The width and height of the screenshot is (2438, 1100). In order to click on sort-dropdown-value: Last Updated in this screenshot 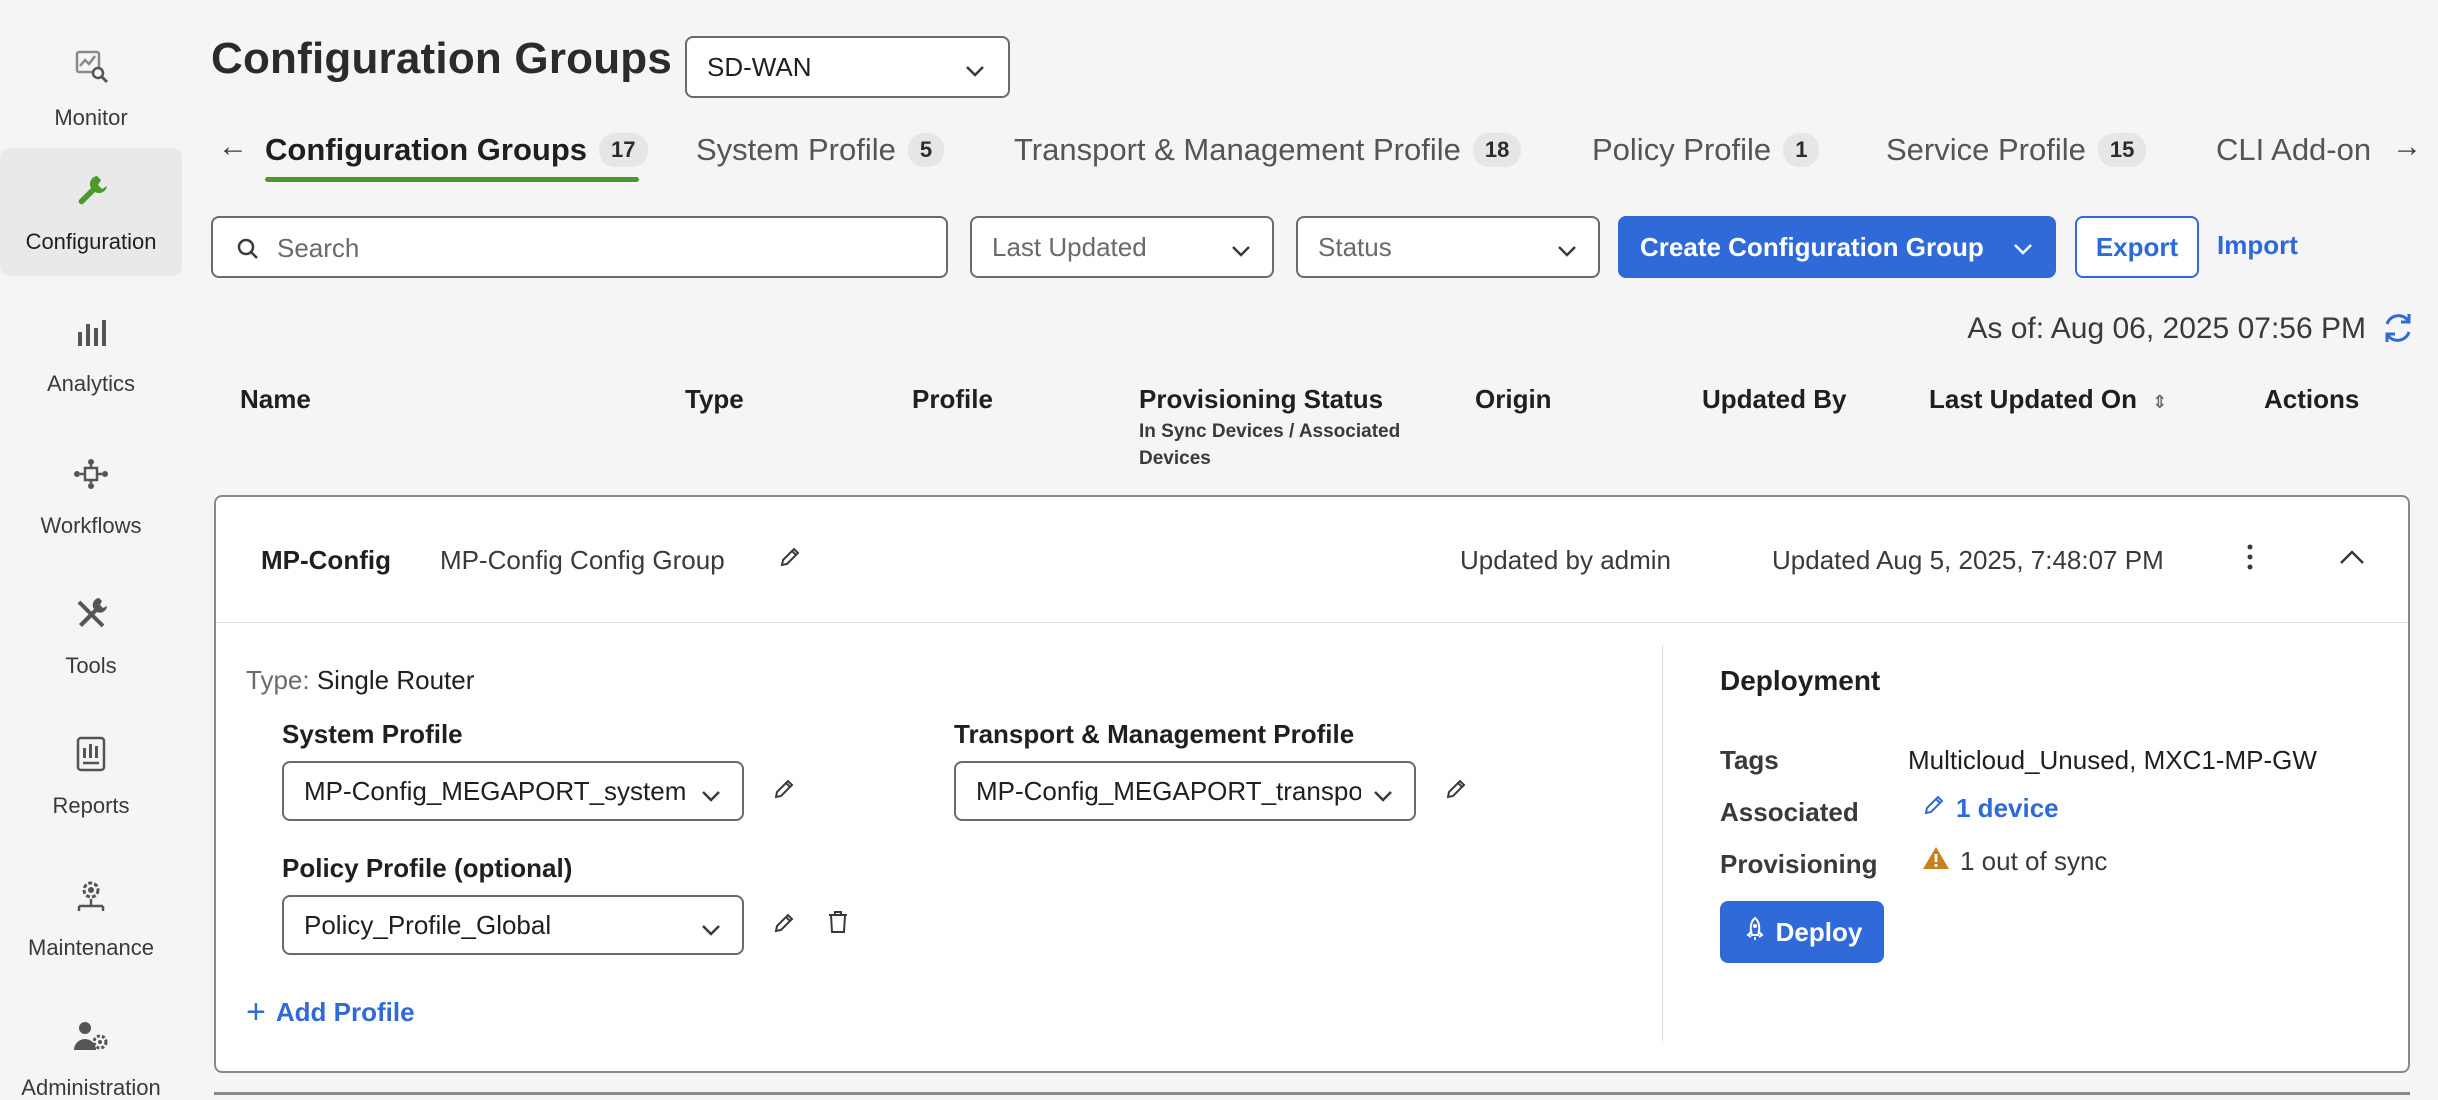, I will do `click(1069, 246)`.